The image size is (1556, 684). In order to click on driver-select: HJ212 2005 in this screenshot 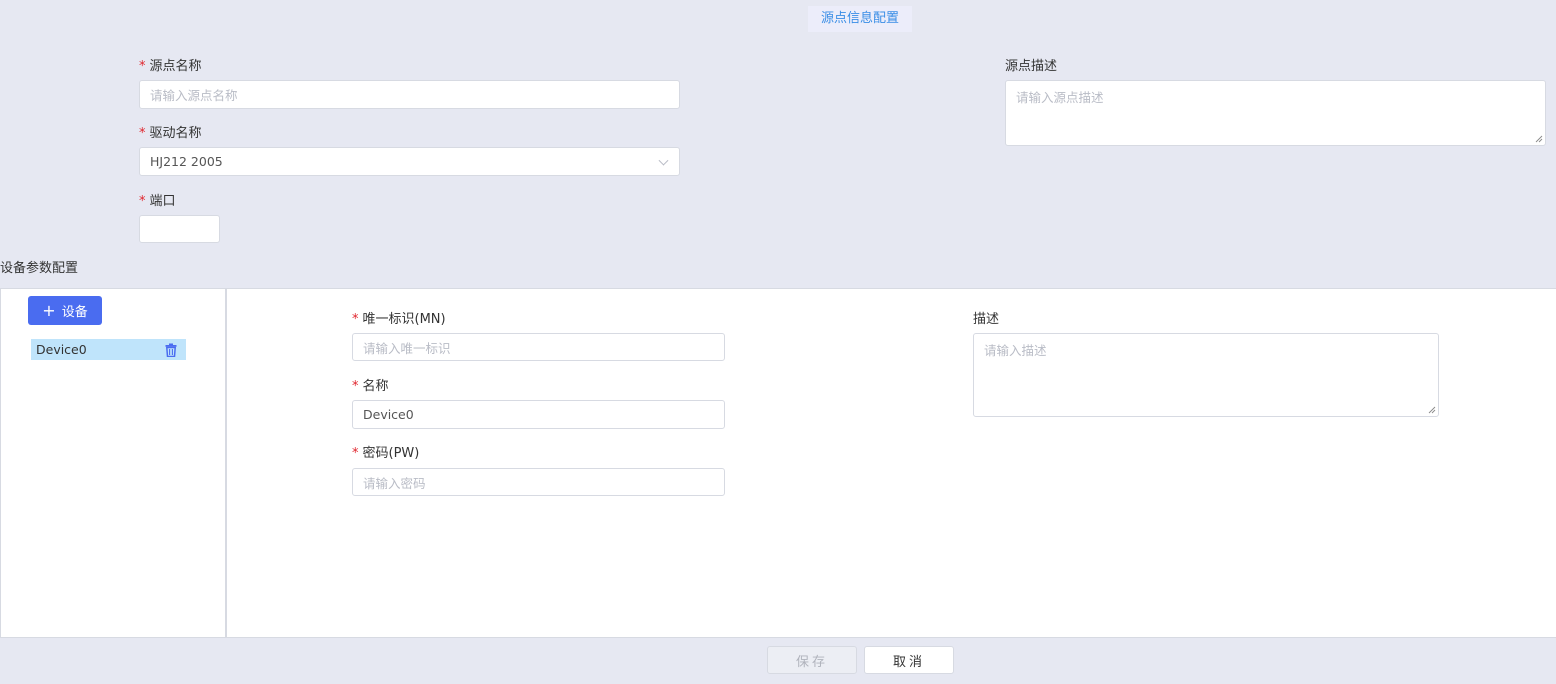, I will do `click(409, 161)`.